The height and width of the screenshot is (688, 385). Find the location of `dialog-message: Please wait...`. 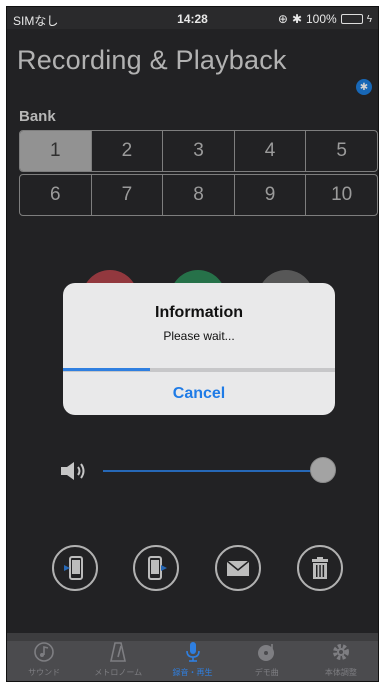

dialog-message: Please wait... is located at coordinates (199, 336).